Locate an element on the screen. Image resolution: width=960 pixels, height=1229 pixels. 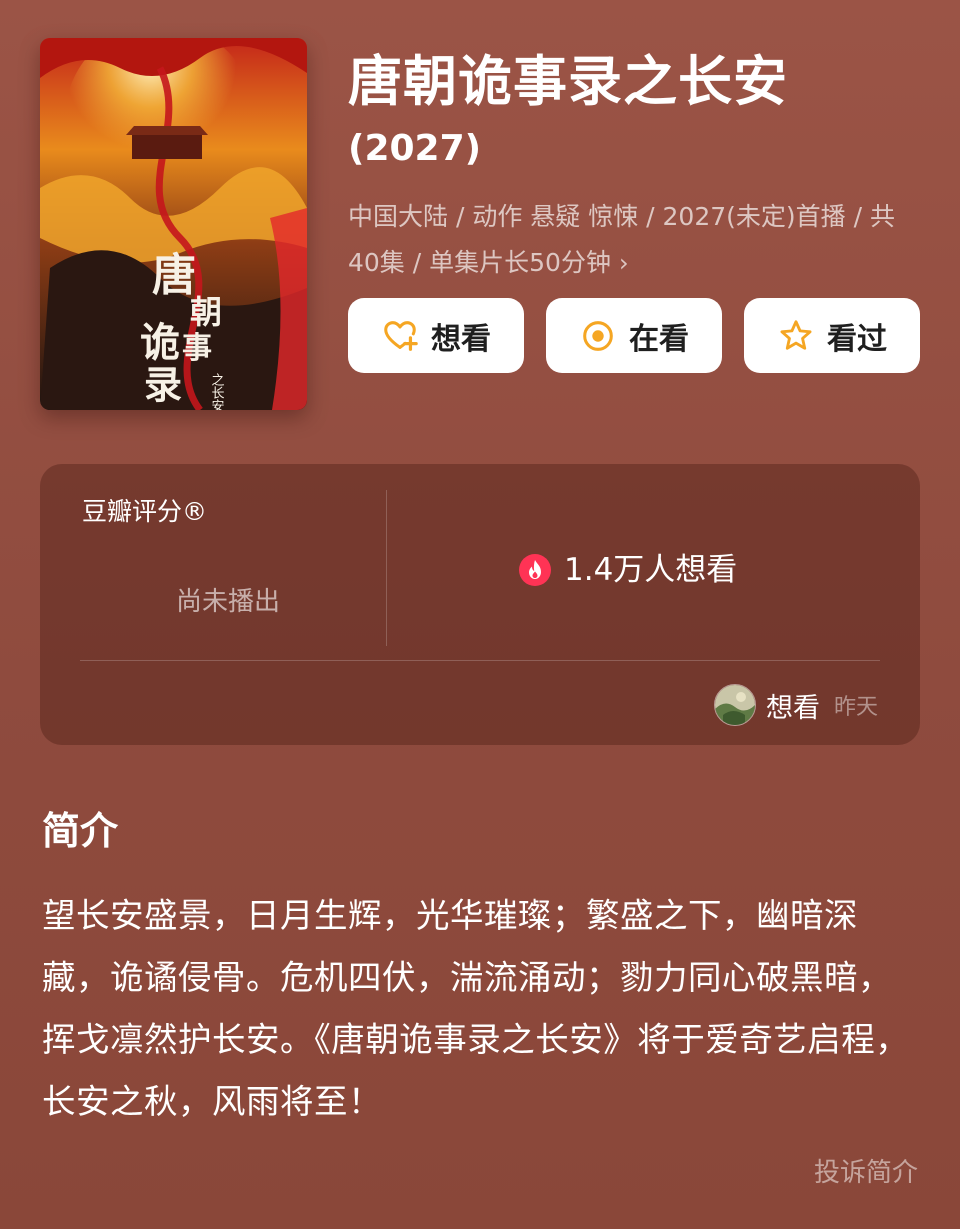
watched-label: 看过 is located at coordinates (857, 339).